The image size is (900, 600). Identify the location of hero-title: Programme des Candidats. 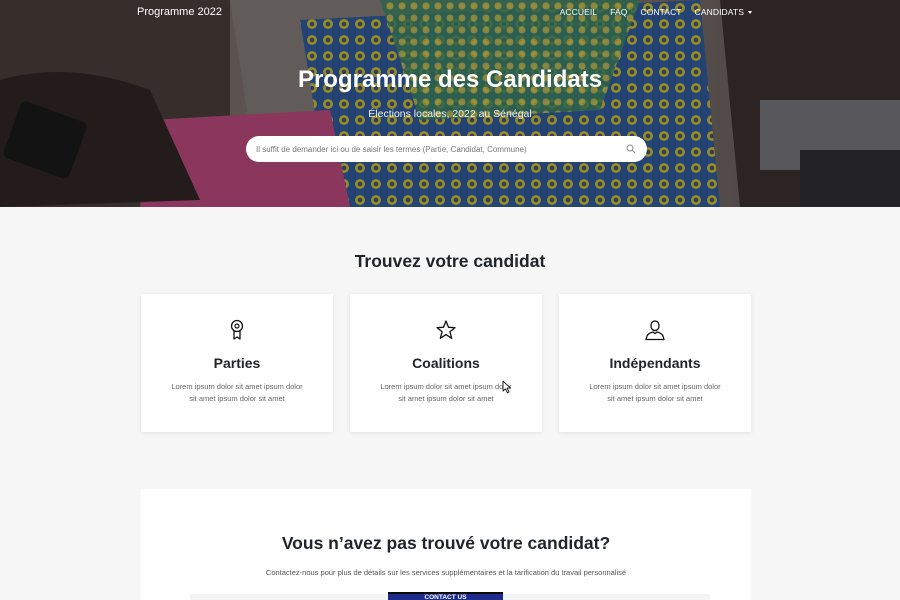
(450, 79).